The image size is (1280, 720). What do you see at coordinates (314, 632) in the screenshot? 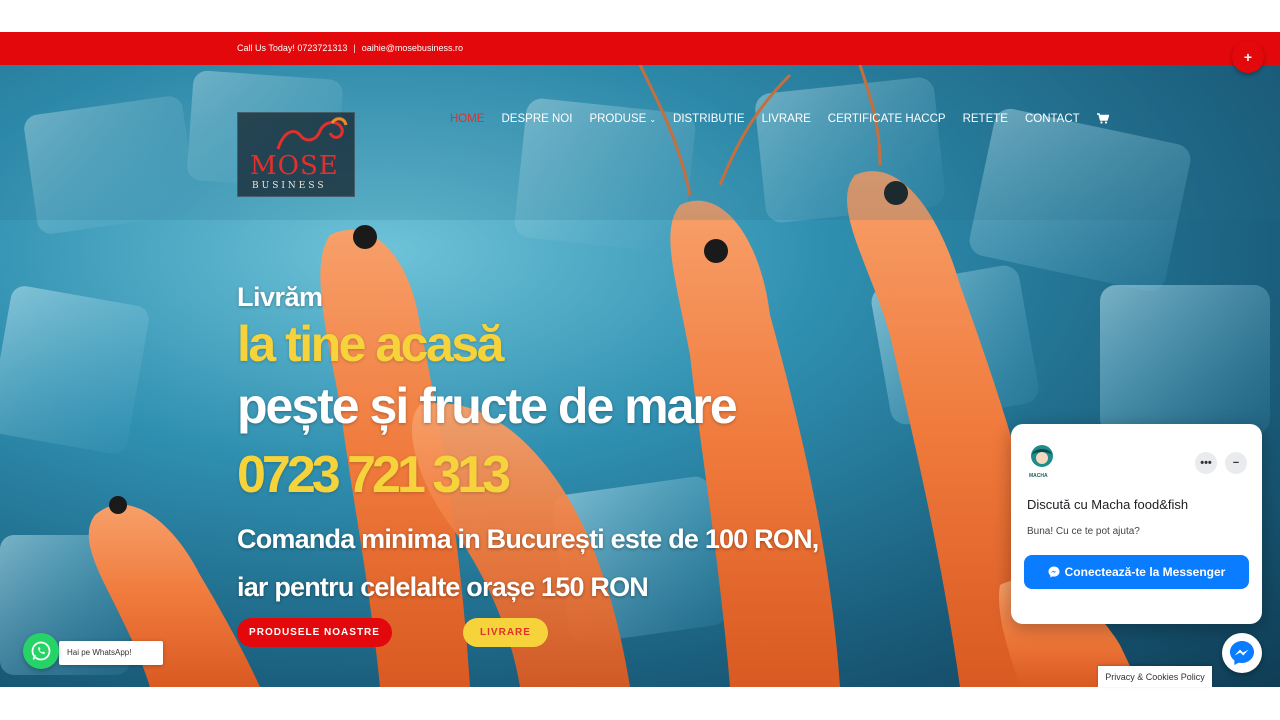
I see `products-button: PRODUSELE NOASTRE` at bounding box center [314, 632].